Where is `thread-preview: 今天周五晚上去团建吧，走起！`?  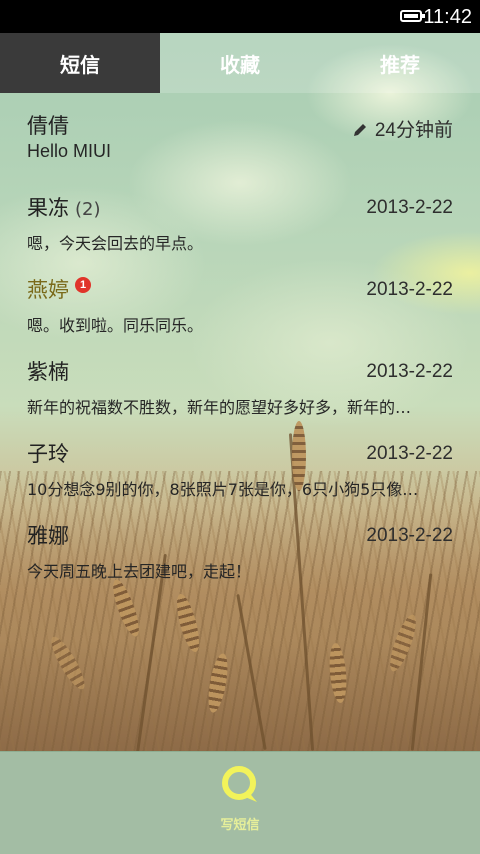 thread-preview: 今天周五晚上去团建吧，走起！ is located at coordinates (139, 571).